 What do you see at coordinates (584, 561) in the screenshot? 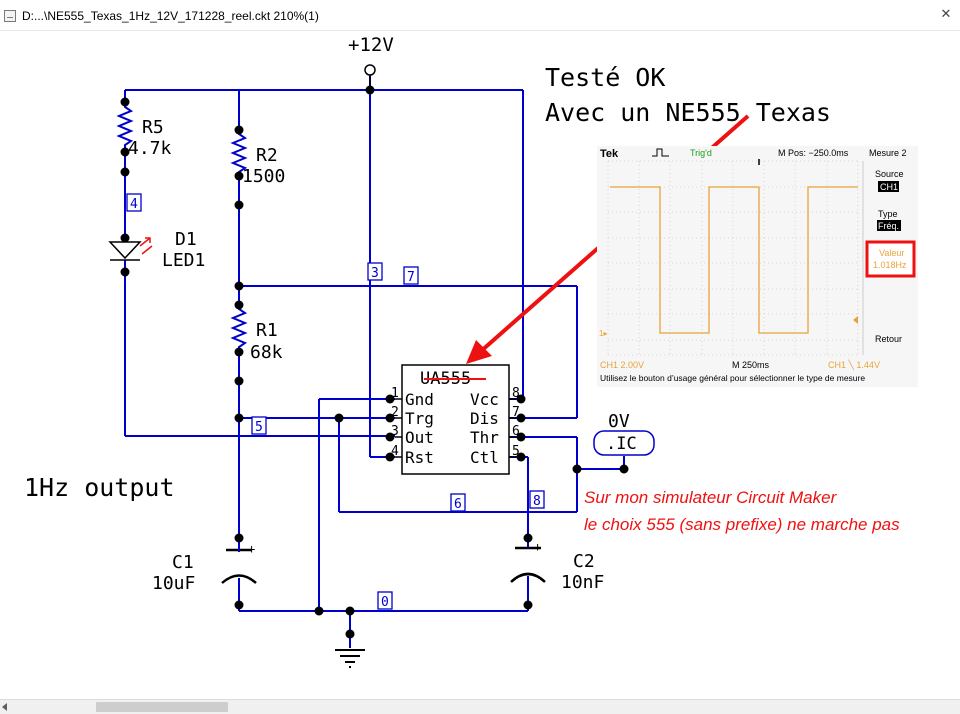
I see `c2-name: C2` at bounding box center [584, 561].